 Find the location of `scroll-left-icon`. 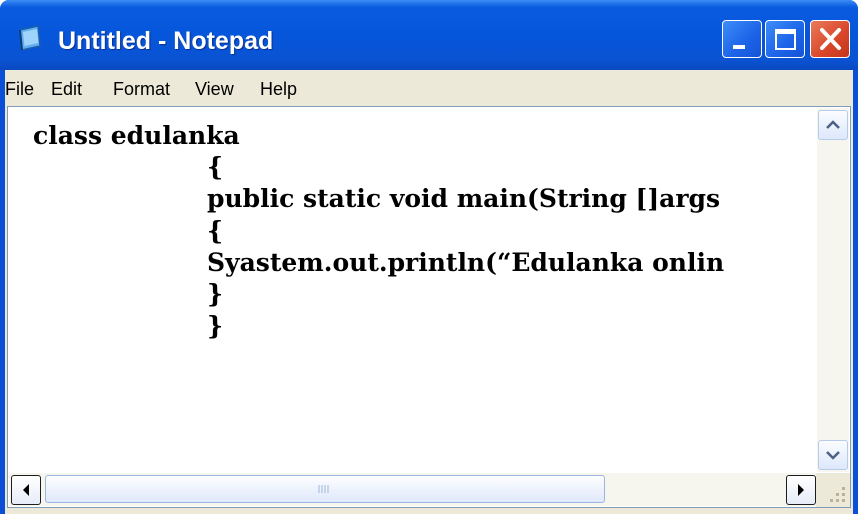

scroll-left-icon is located at coordinates (26, 490).